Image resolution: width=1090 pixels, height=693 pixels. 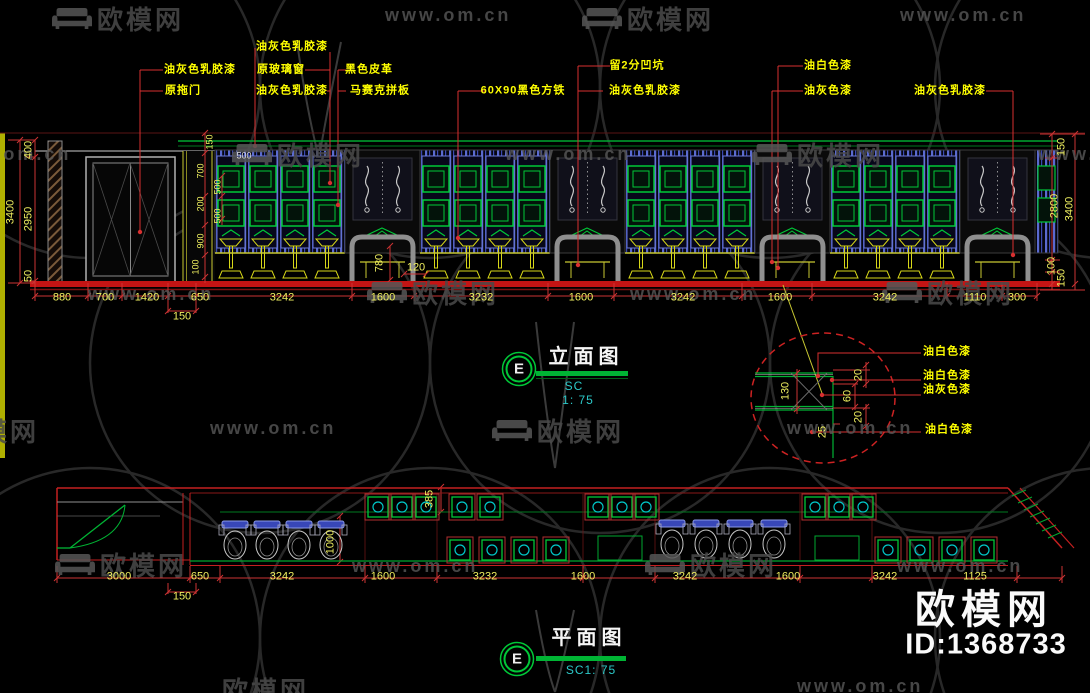 What do you see at coordinates (986, 644) in the screenshot?
I see `image-id-text: ID:1368733` at bounding box center [986, 644].